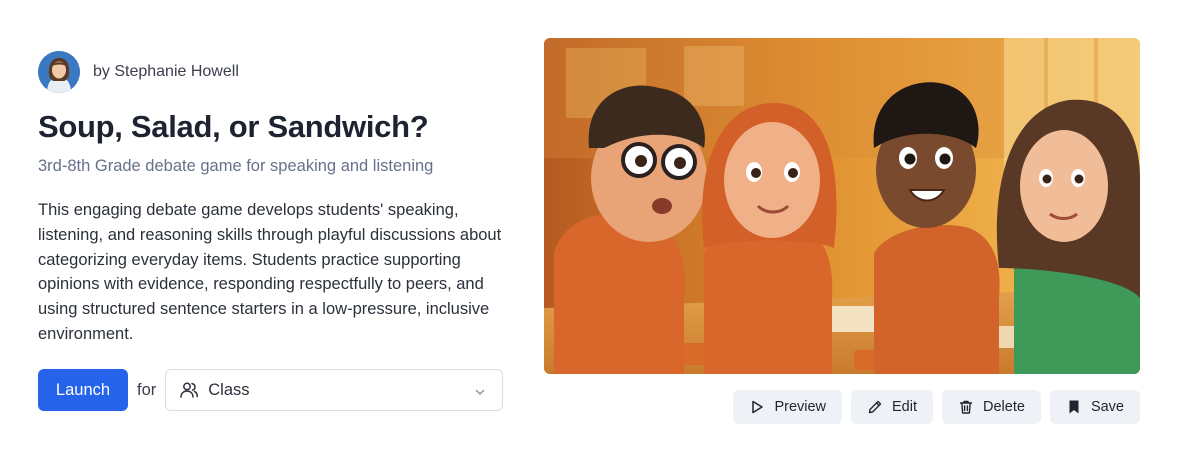 The image size is (1200, 468). I want to click on class-select: Class, so click(334, 390).